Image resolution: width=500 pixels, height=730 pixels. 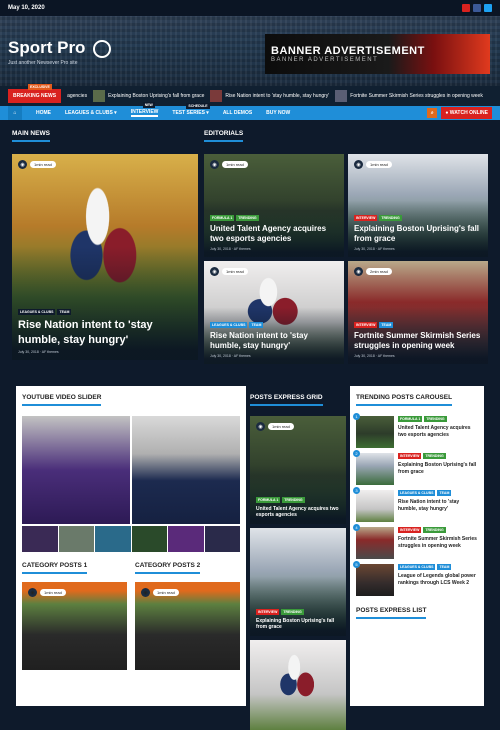 What do you see at coordinates (15, 113) in the screenshot?
I see `home-icon: ⌂` at bounding box center [15, 113].